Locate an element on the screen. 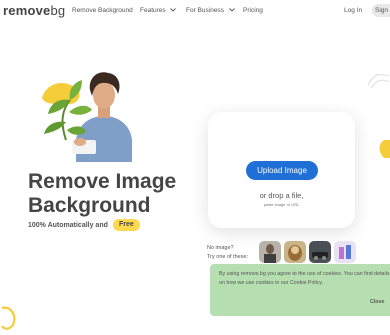 The height and width of the screenshot is (335, 390). sample-prompt-line1: No image? is located at coordinates (220, 248).